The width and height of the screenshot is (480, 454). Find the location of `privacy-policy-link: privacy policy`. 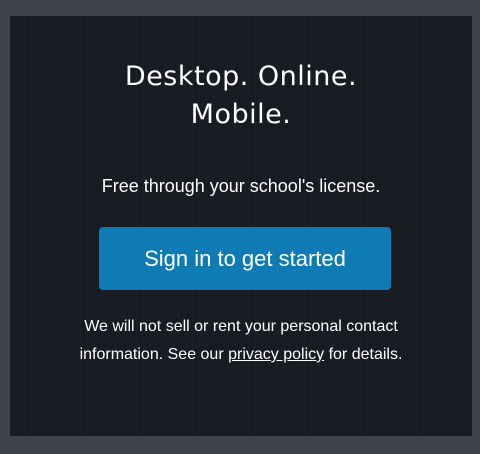

privacy-policy-link: privacy policy is located at coordinates (276, 354).